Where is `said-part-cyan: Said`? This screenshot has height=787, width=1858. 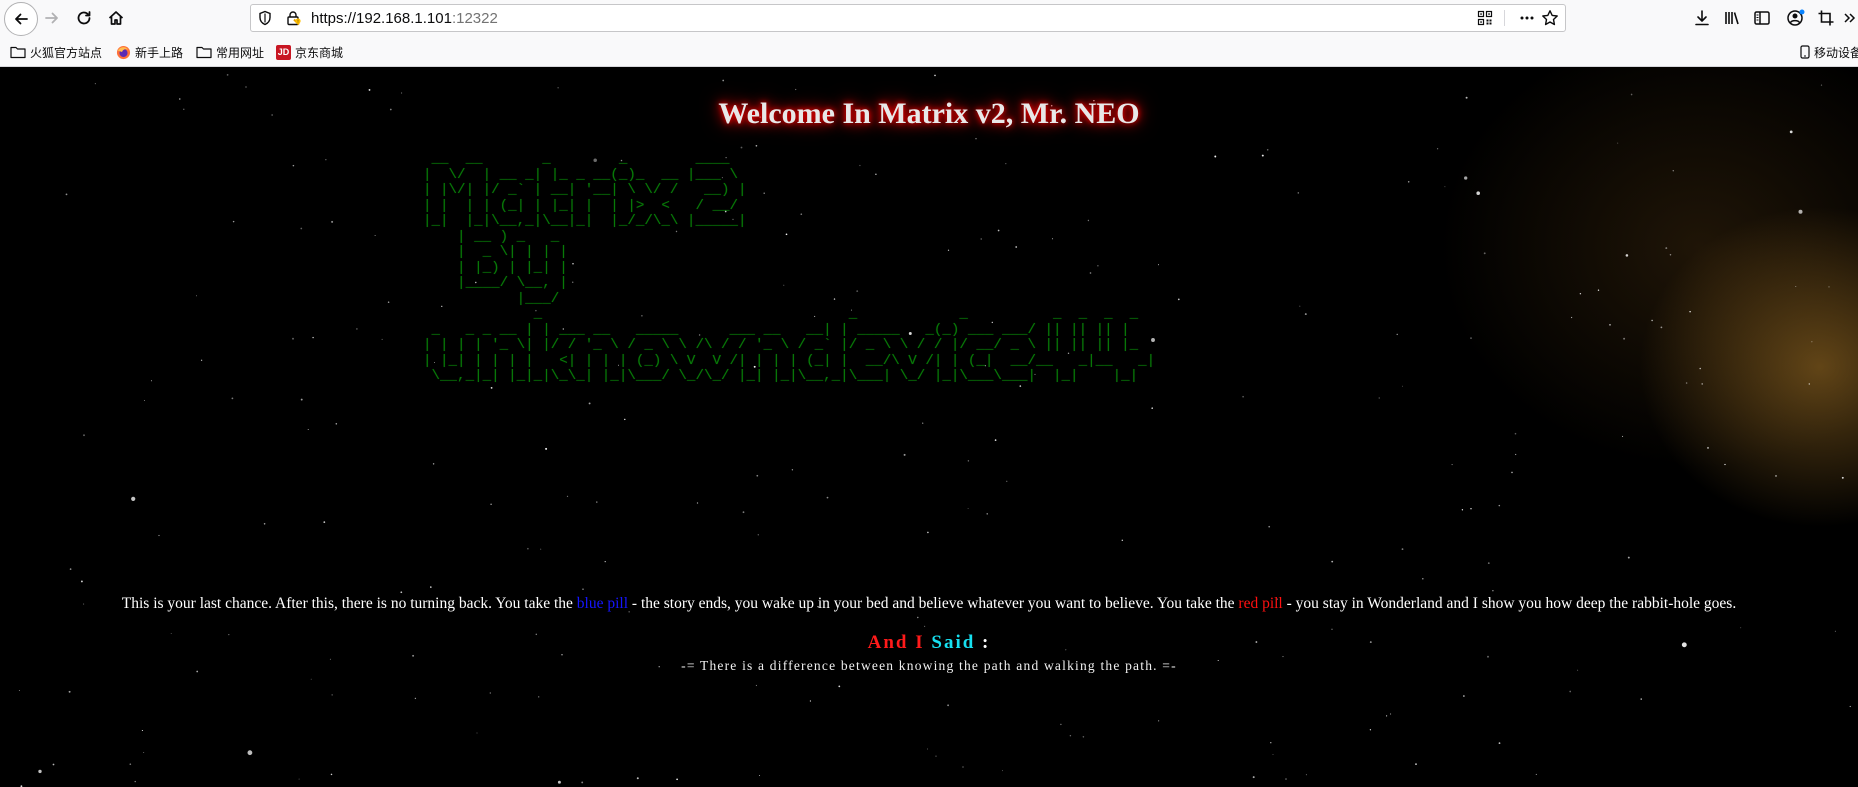 said-part-cyan: Said is located at coordinates (953, 642).